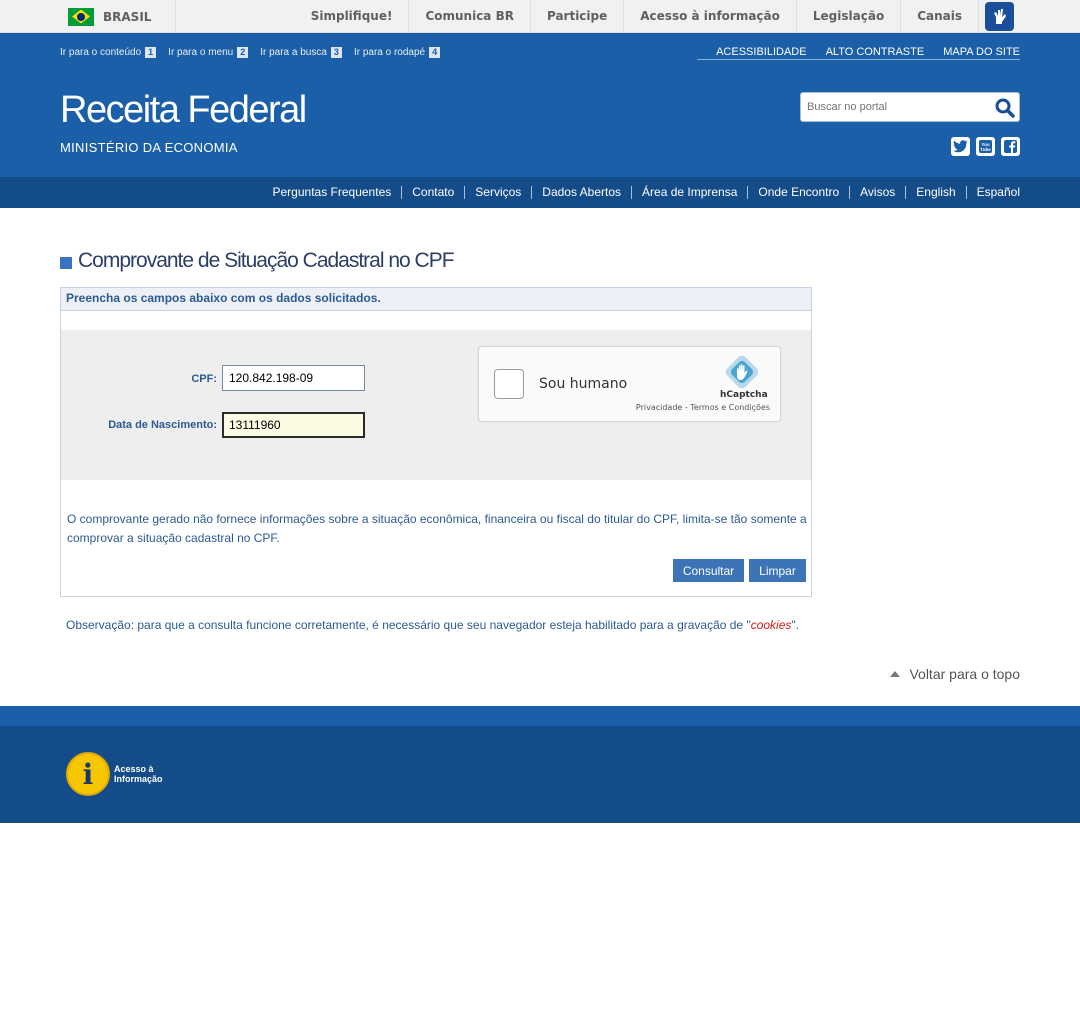  I want to click on obs-text-suffix: "., so click(795, 625).